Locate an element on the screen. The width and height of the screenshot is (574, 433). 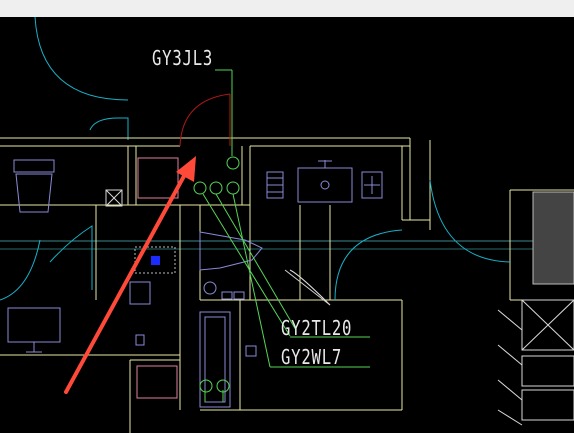
riser-label-gy3jl3: GY3JL3 is located at coordinates (183, 58).